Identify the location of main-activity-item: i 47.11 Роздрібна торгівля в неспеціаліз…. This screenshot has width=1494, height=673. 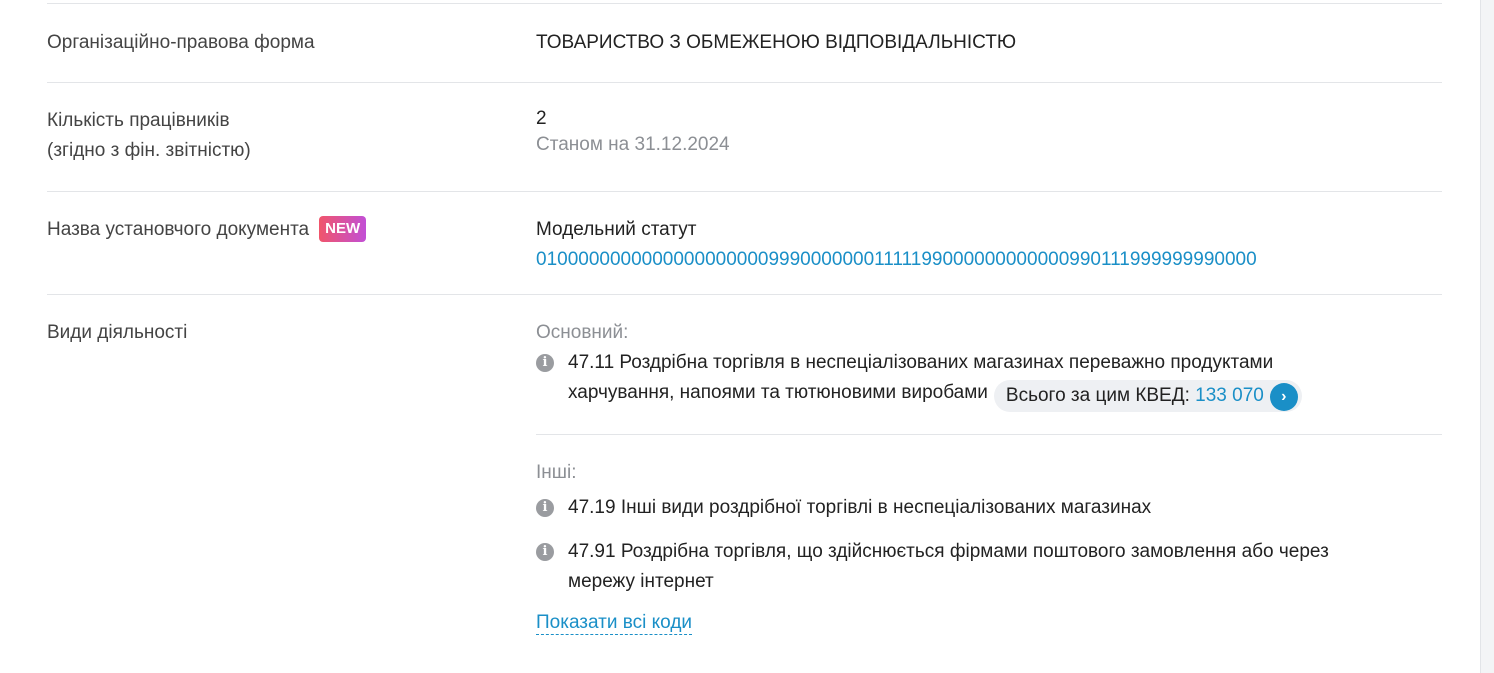
(986, 380).